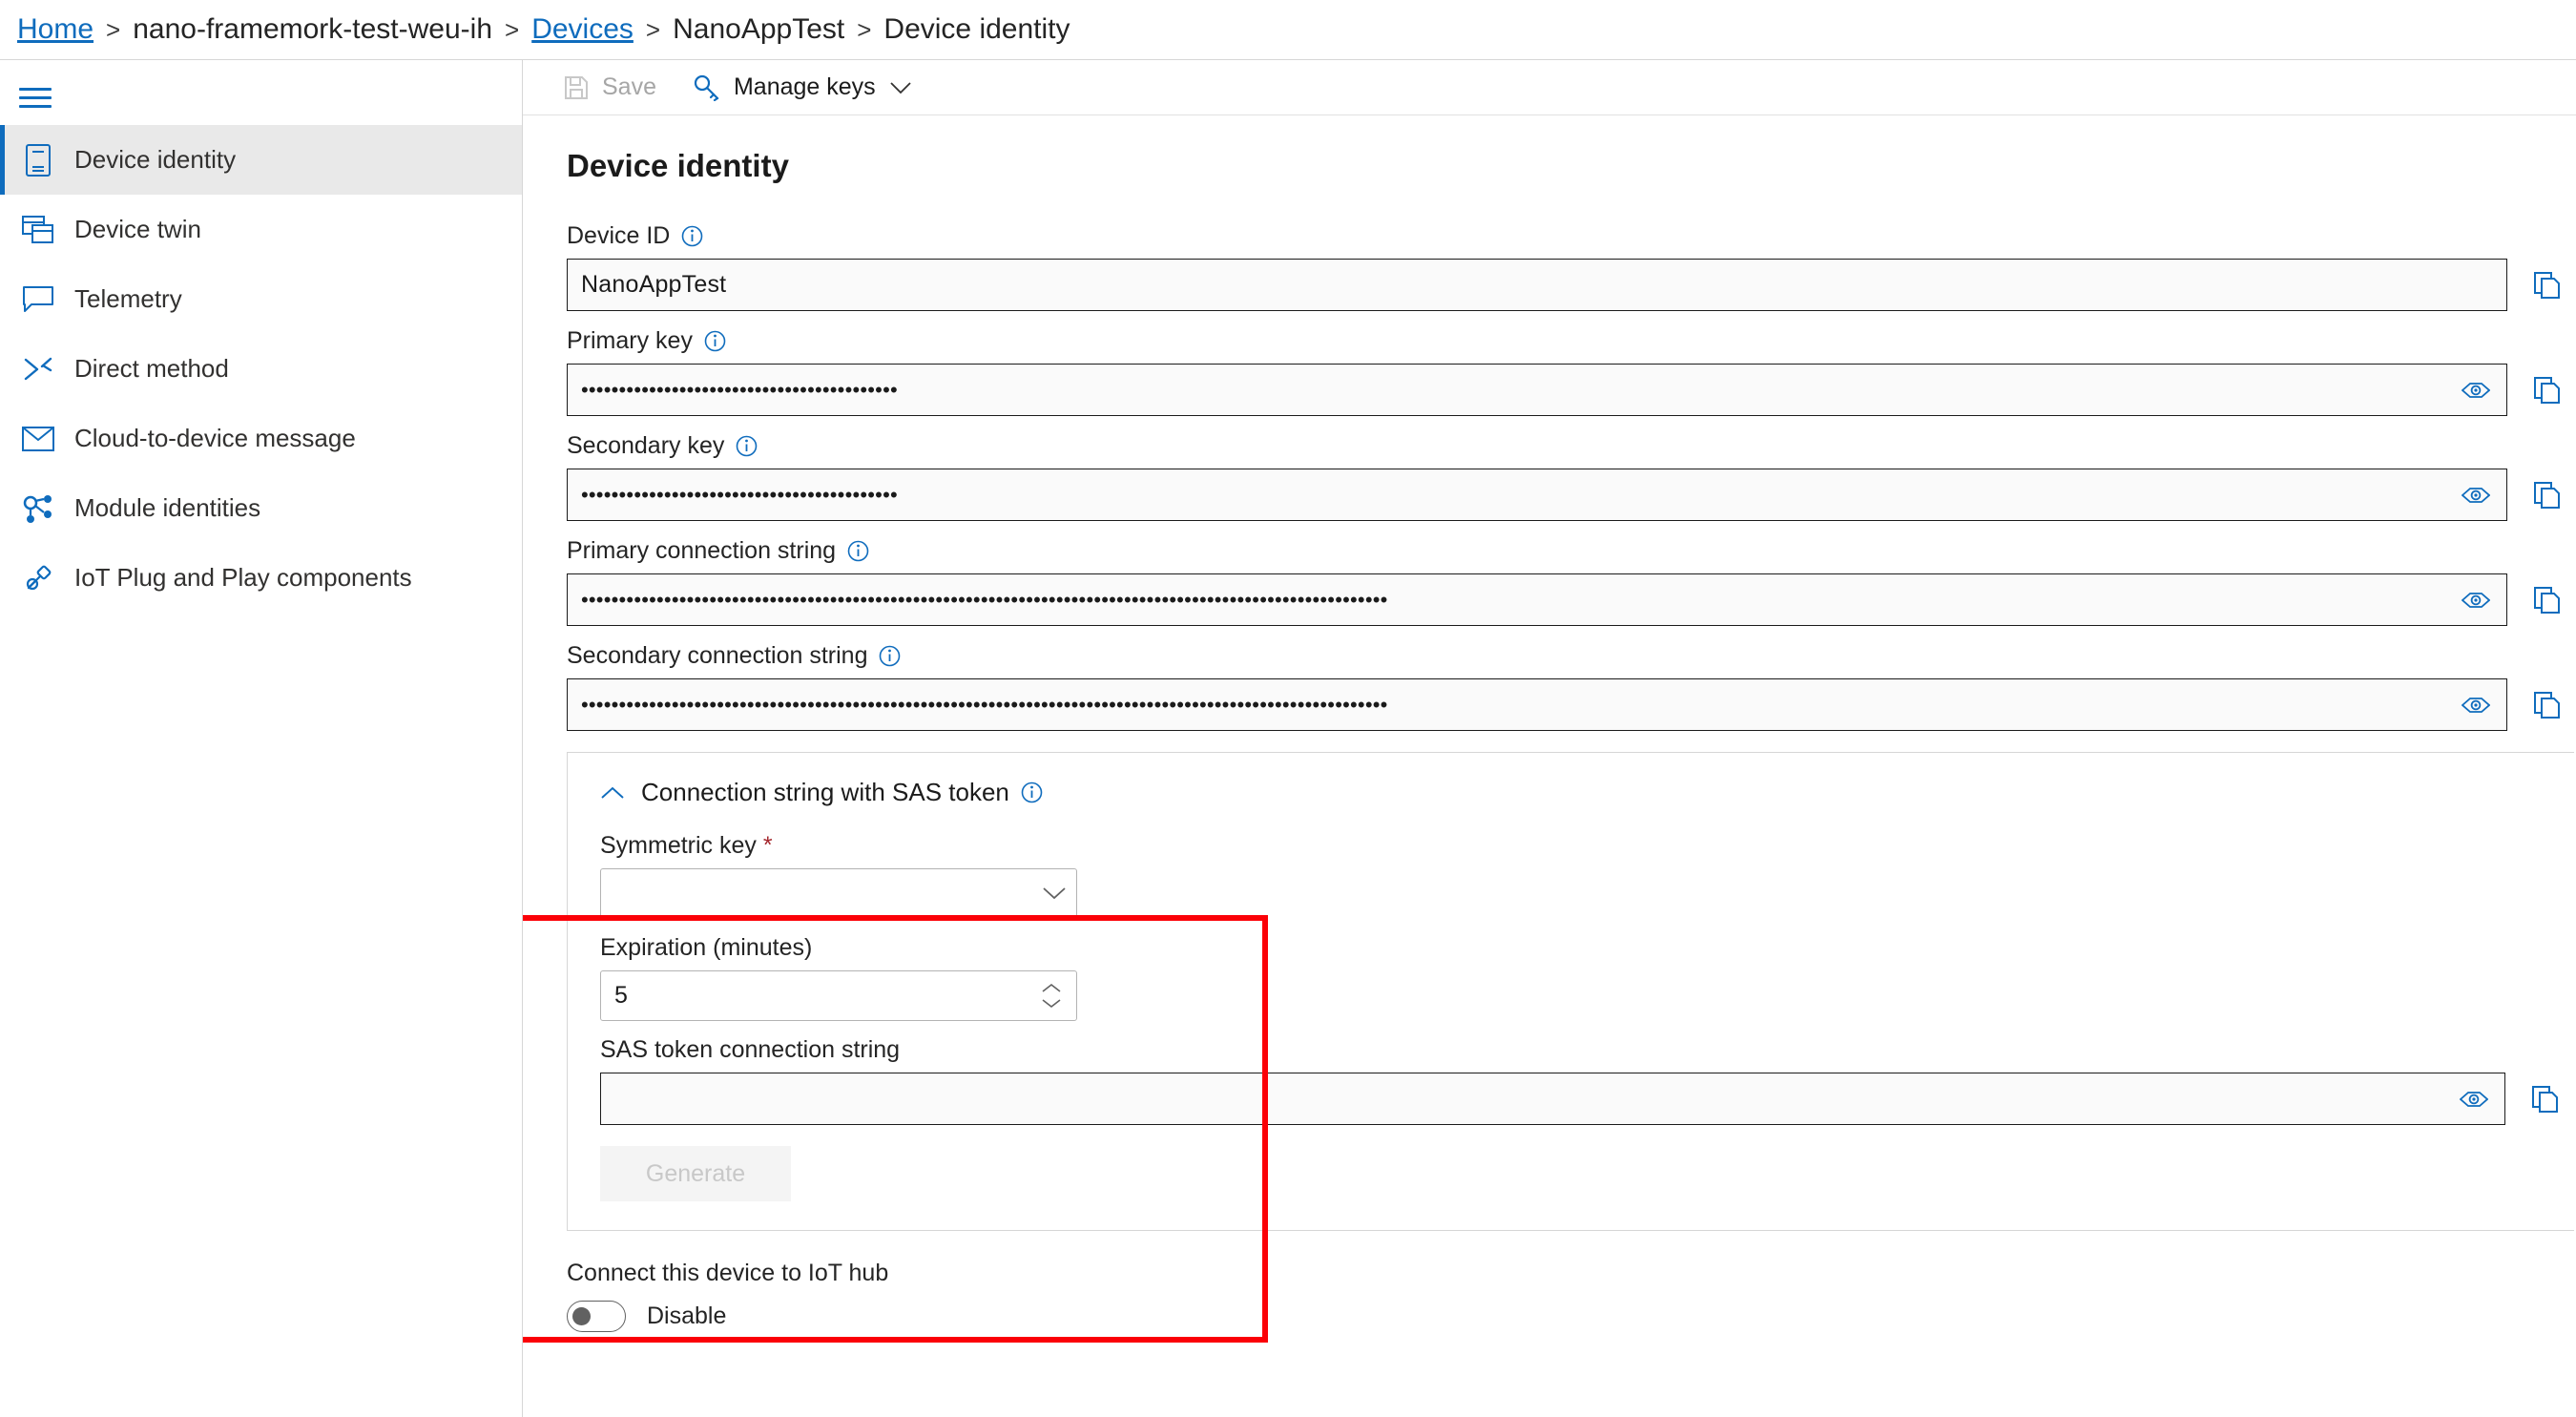  Describe the element at coordinates (1571, 551) in the screenshot. I see `field-label: Primary connection string` at that location.